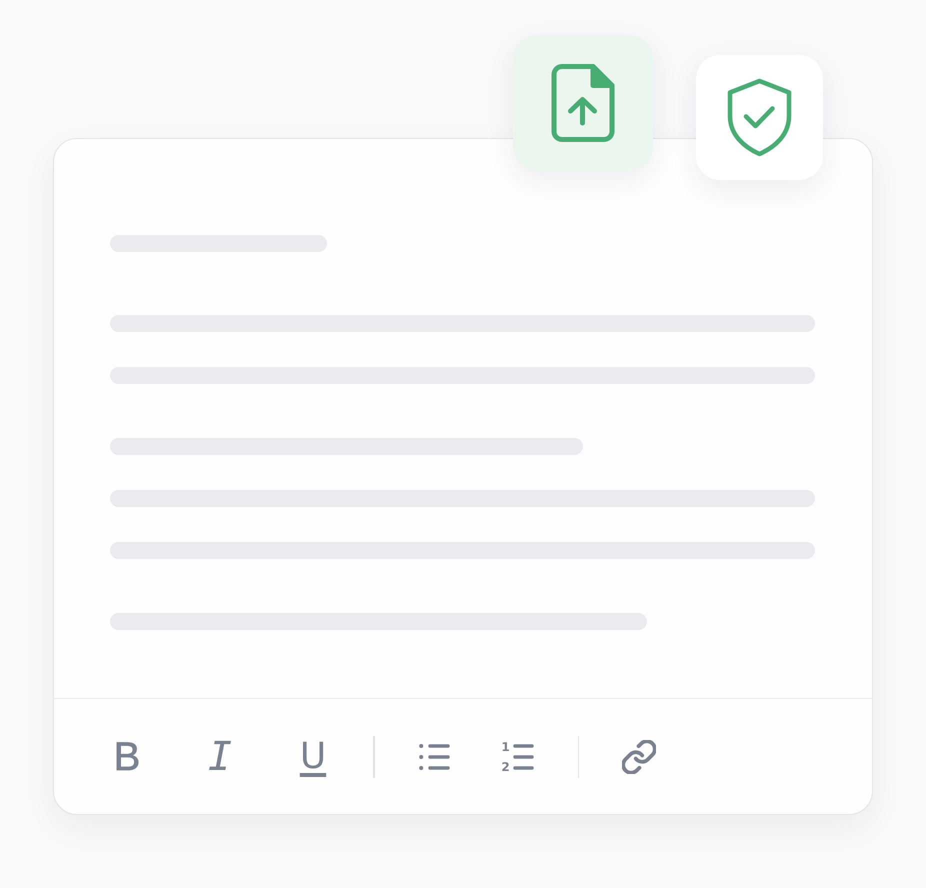  What do you see at coordinates (434, 756) in the screenshot?
I see `bullet-list-icon` at bounding box center [434, 756].